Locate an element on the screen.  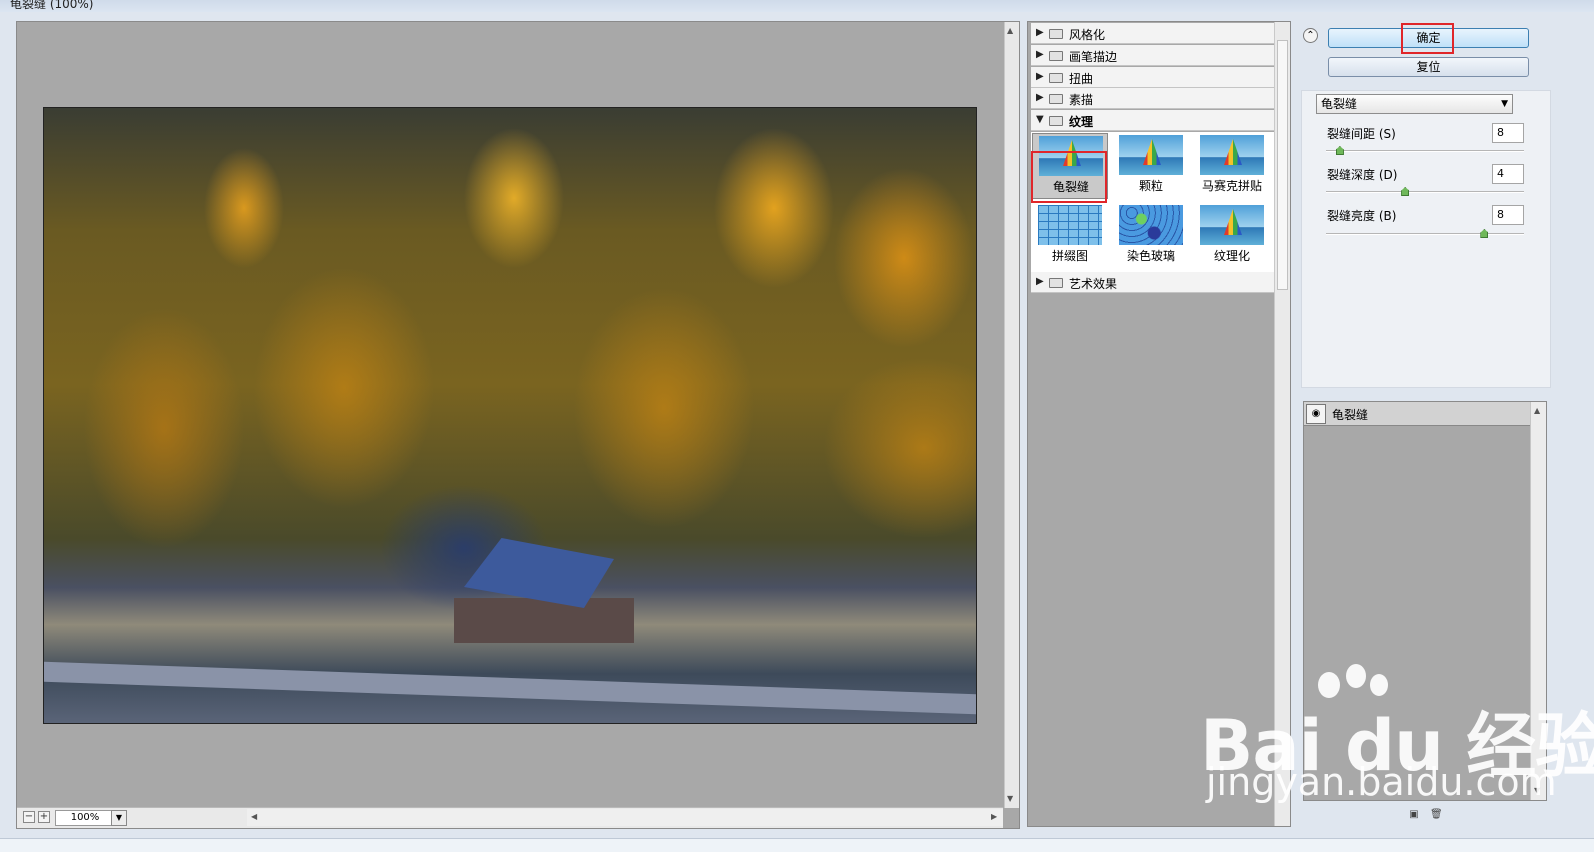
preview-vertical-scrollbar: ▲ ▼ is located at coordinates (1011, 415).